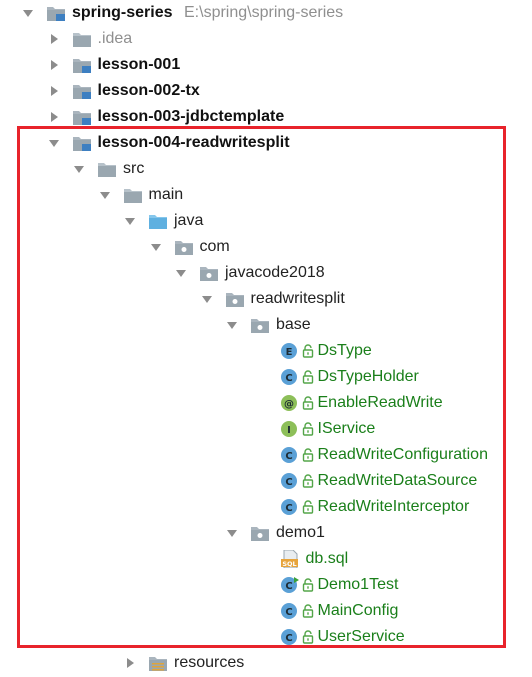  I want to click on tree-item-label: DsType, so click(344, 350).